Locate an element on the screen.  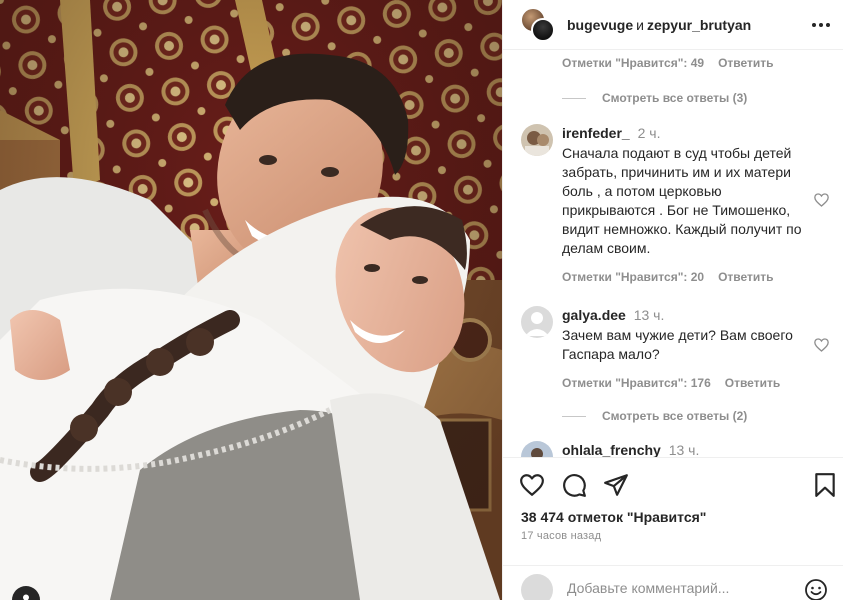
author-username: bugevuge is located at coordinates (600, 25).